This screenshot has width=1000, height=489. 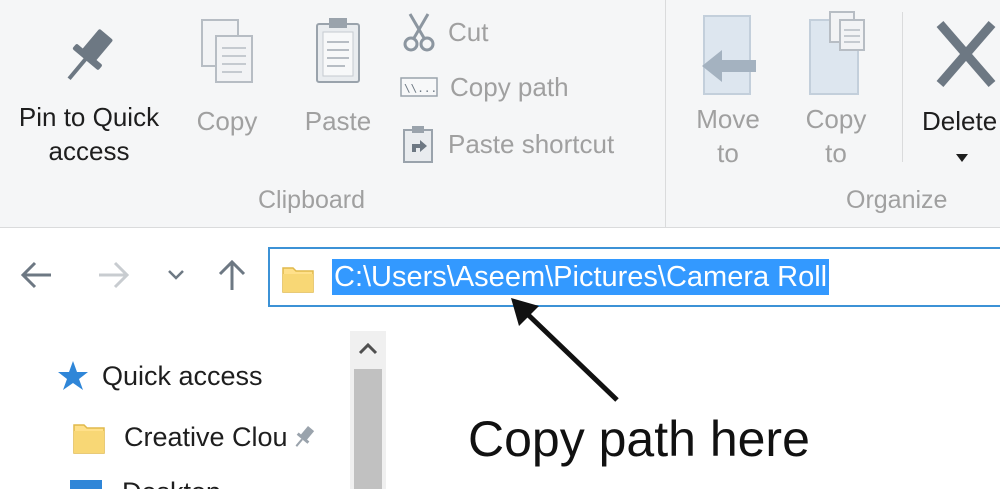 I want to click on move-to-button: Move to, so click(x=728, y=92).